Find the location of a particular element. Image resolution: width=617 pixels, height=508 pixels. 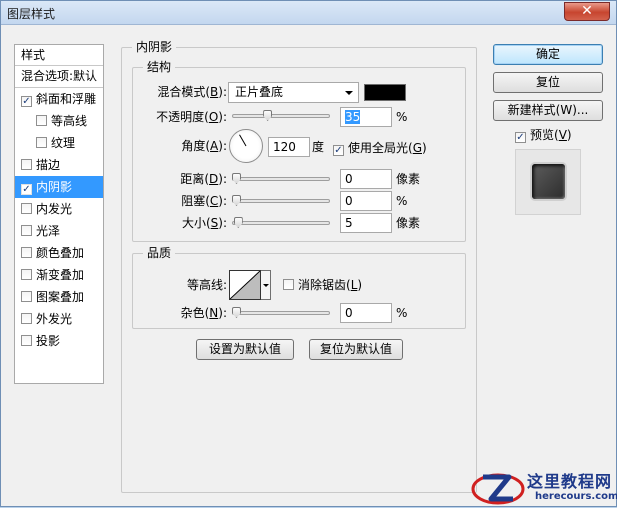

shadow-color-swatch is located at coordinates (385, 92).